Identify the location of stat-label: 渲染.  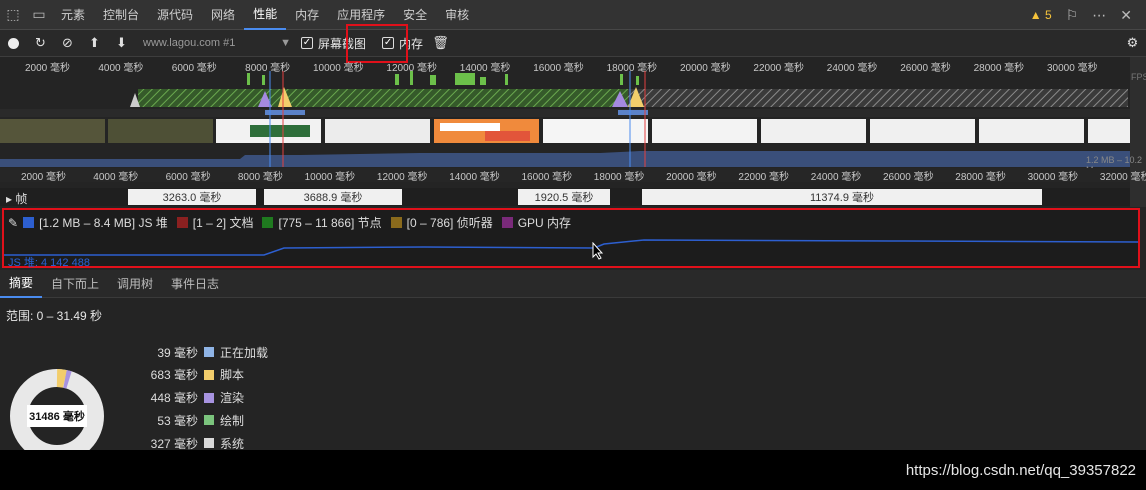
(232, 398).